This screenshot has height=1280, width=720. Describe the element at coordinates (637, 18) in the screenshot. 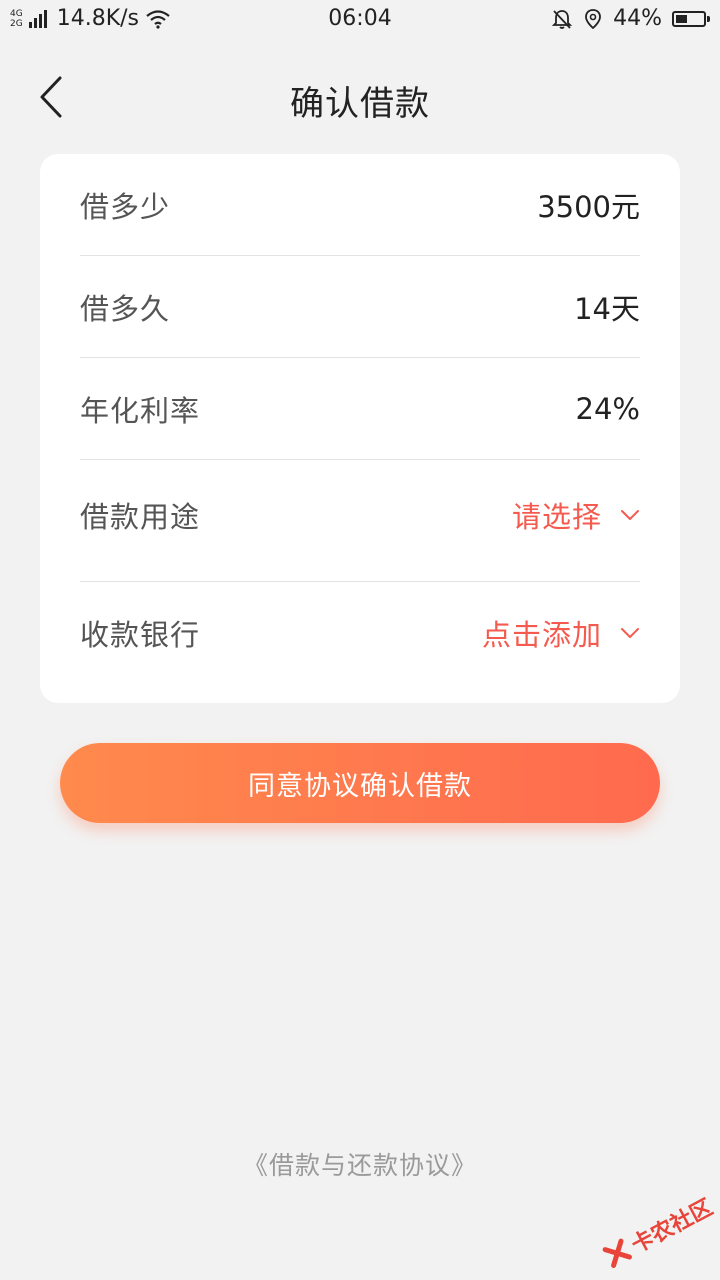

I see `battery-percent: 44%` at that location.